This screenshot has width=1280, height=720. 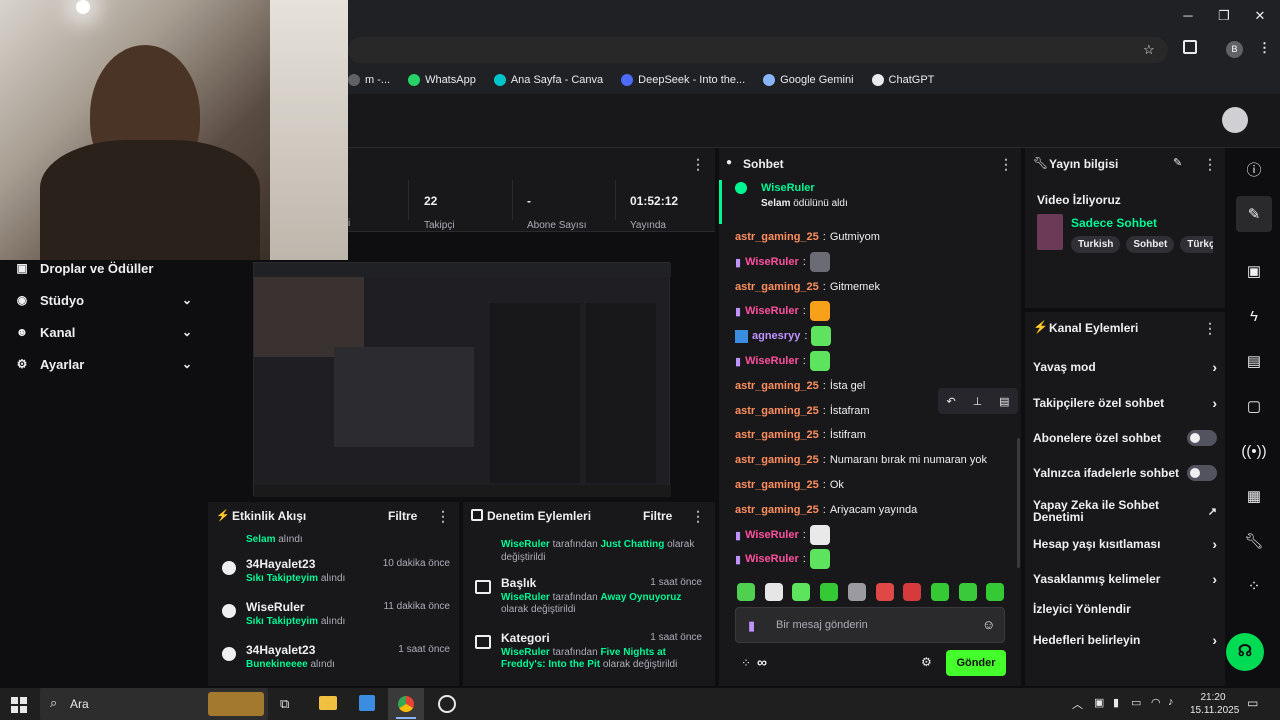 What do you see at coordinates (1254, 451) in the screenshot?
I see `broadcast-icon: ((•))` at bounding box center [1254, 451].